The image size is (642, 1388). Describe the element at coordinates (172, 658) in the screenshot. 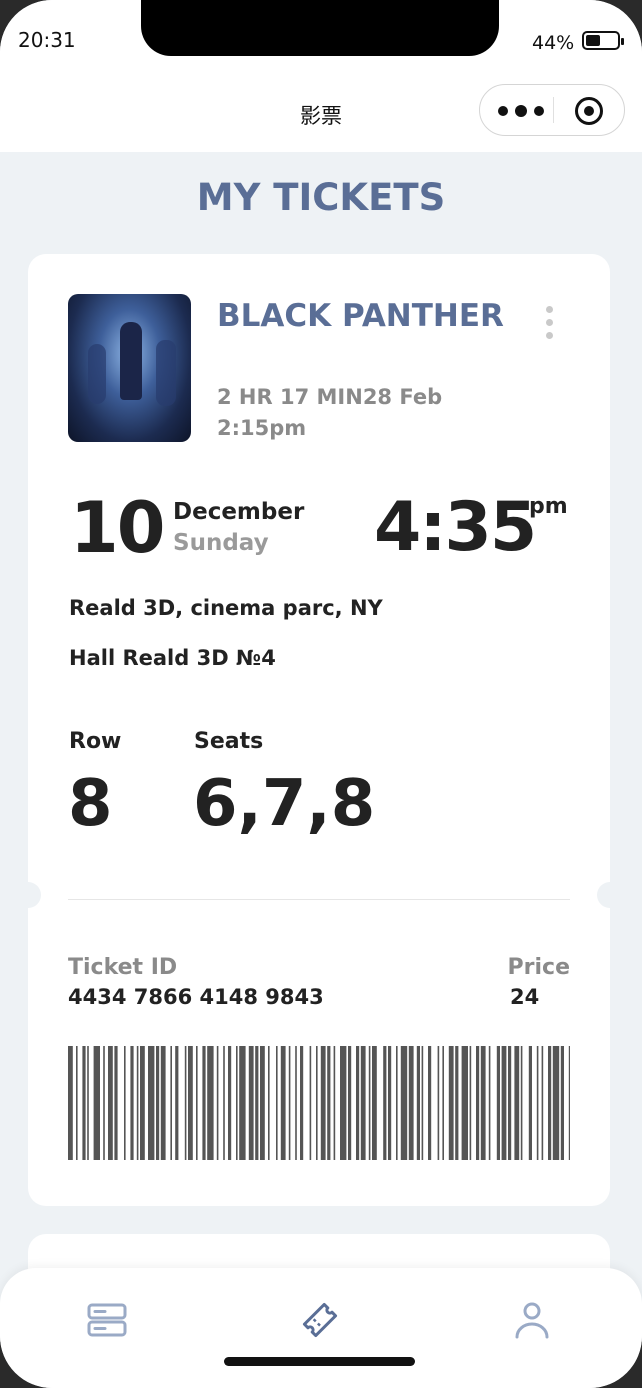

I see `hall-name: Hall Reald 3D №4` at that location.